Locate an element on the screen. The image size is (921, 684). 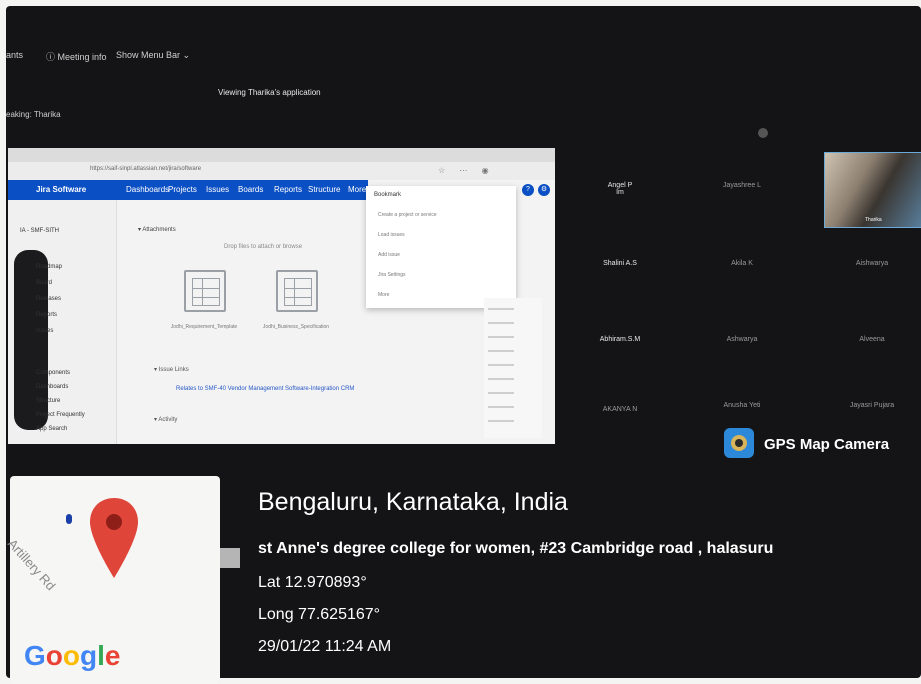
meeting-info-button: ⓘ Meeting info is located at coordinates (76, 56).